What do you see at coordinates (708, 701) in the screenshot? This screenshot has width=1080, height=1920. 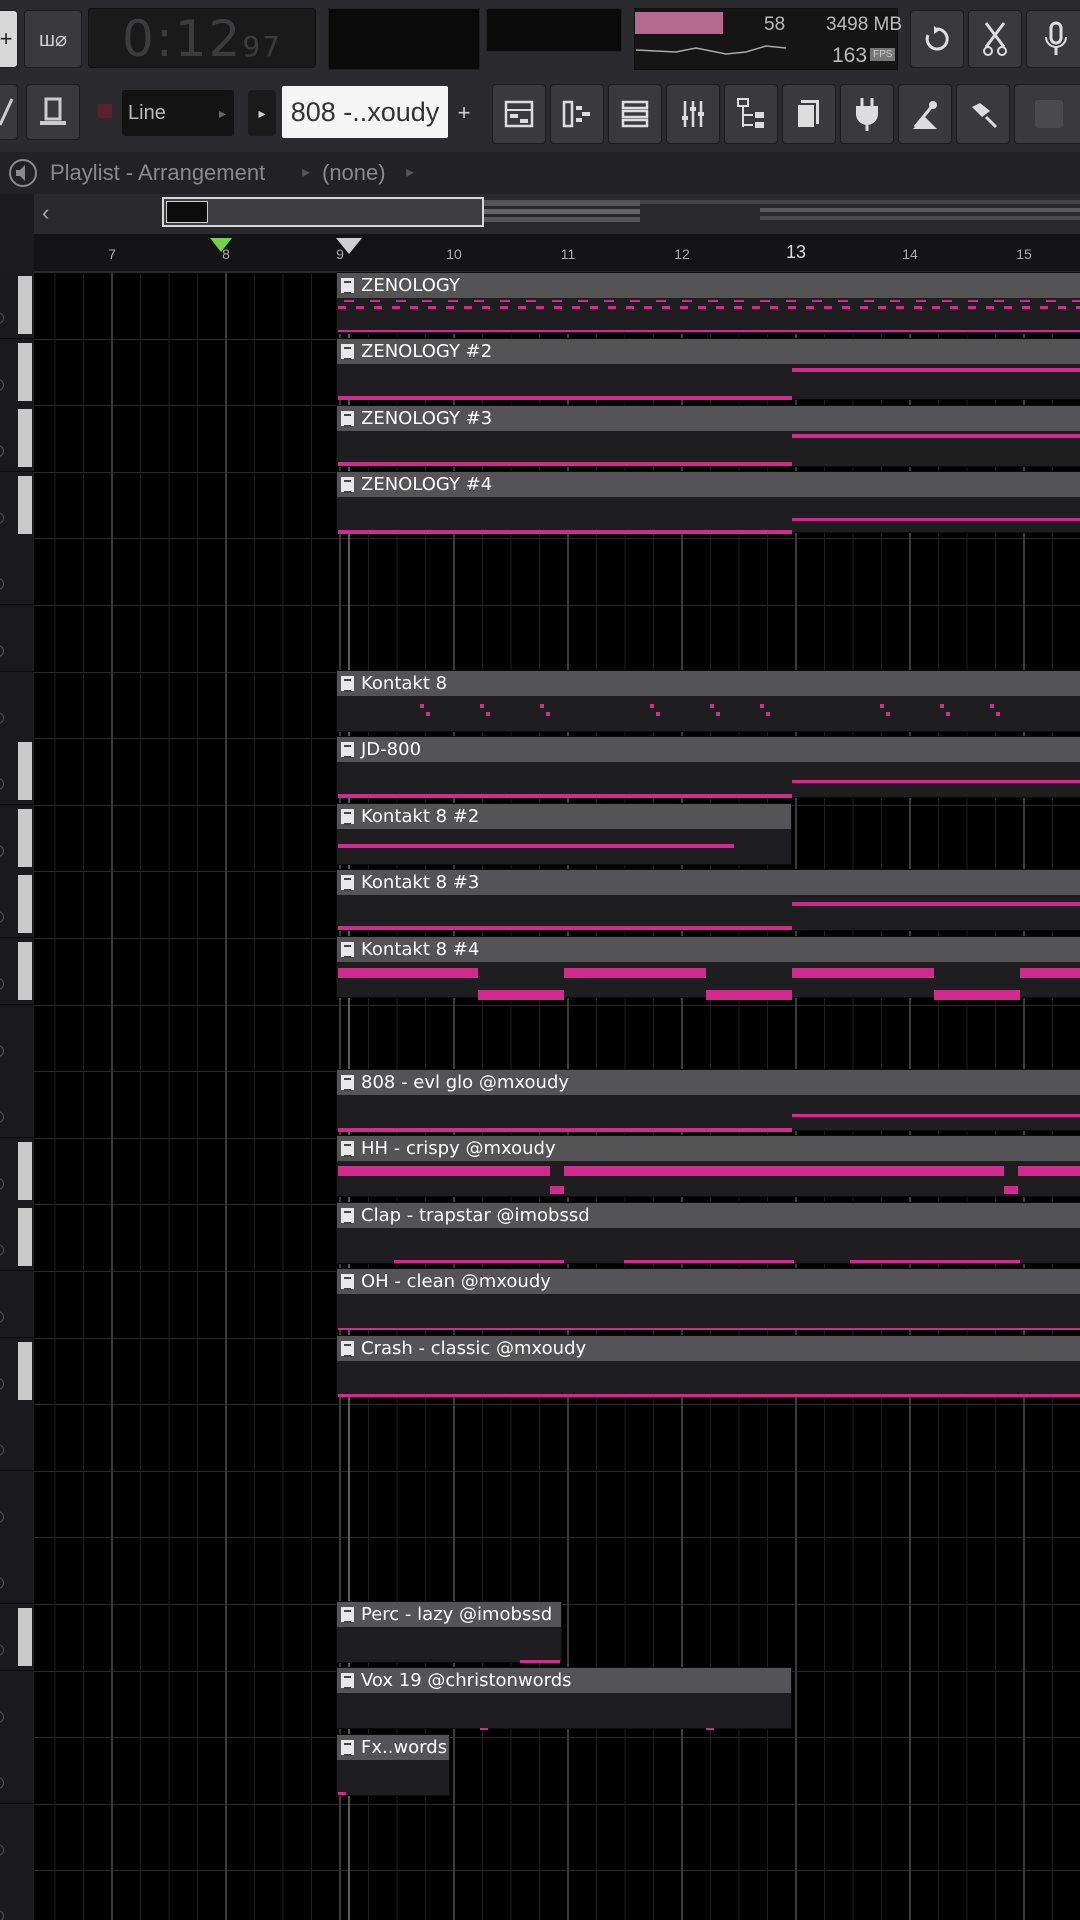 I see `clip-kontakt-8: Kontakt 8` at bounding box center [708, 701].